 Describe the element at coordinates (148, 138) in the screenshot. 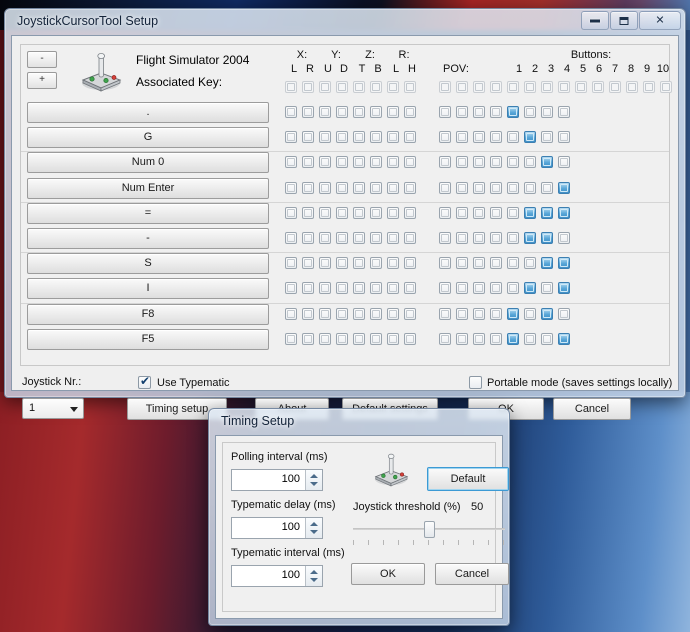

I see `key-binding-button: G` at that location.